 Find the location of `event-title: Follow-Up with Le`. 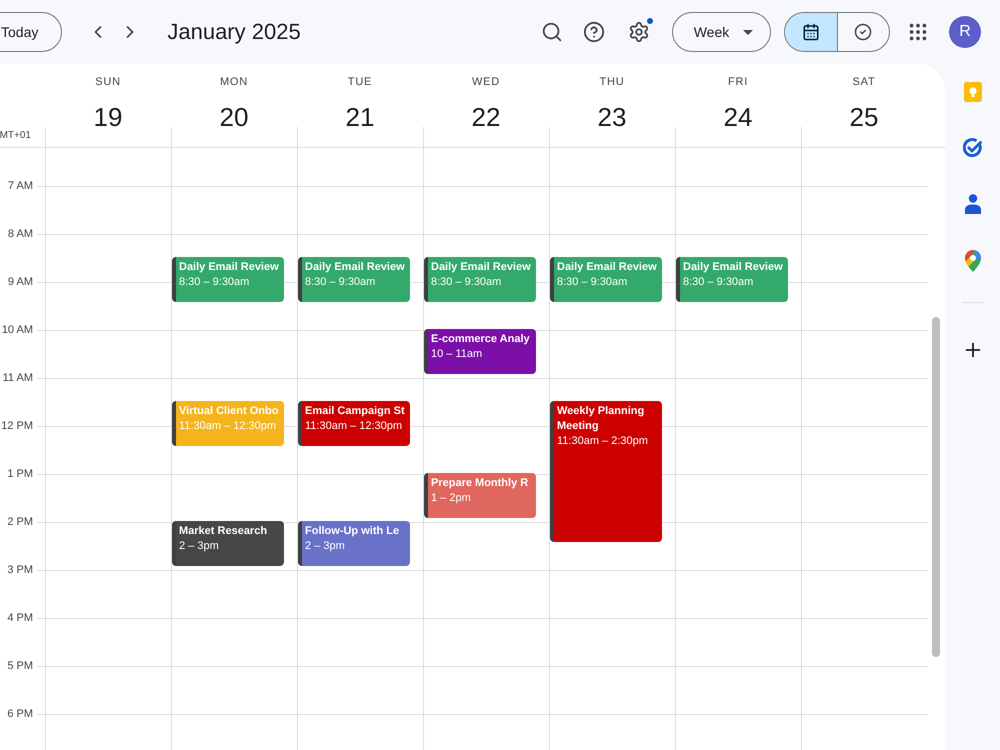

event-title: Follow-Up with Le is located at coordinates (352, 531).